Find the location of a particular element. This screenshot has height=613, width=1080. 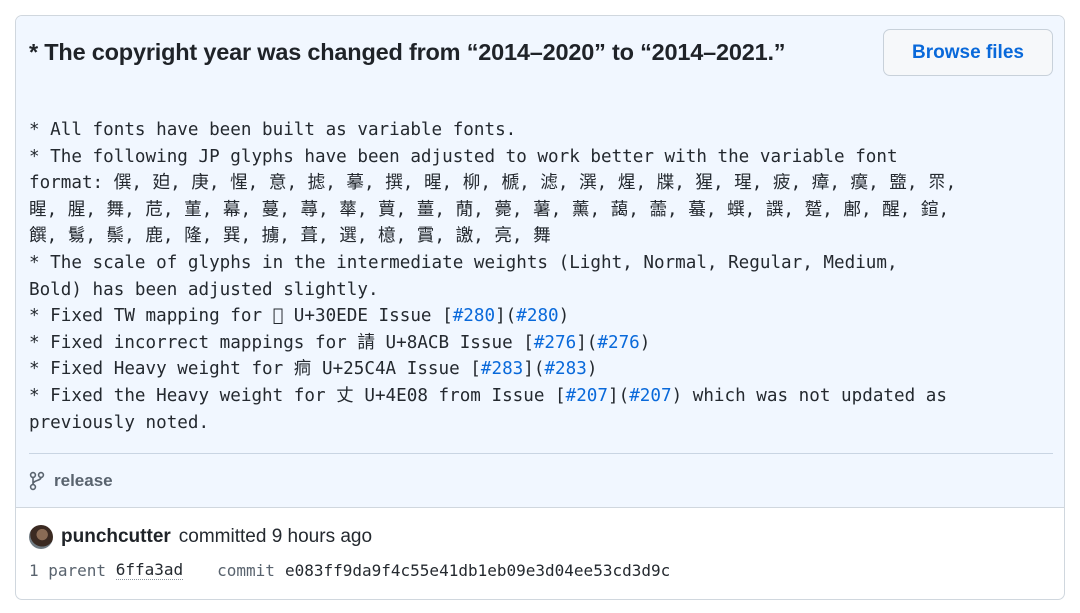

description-text: ) which was not updated as is located at coordinates (809, 395).